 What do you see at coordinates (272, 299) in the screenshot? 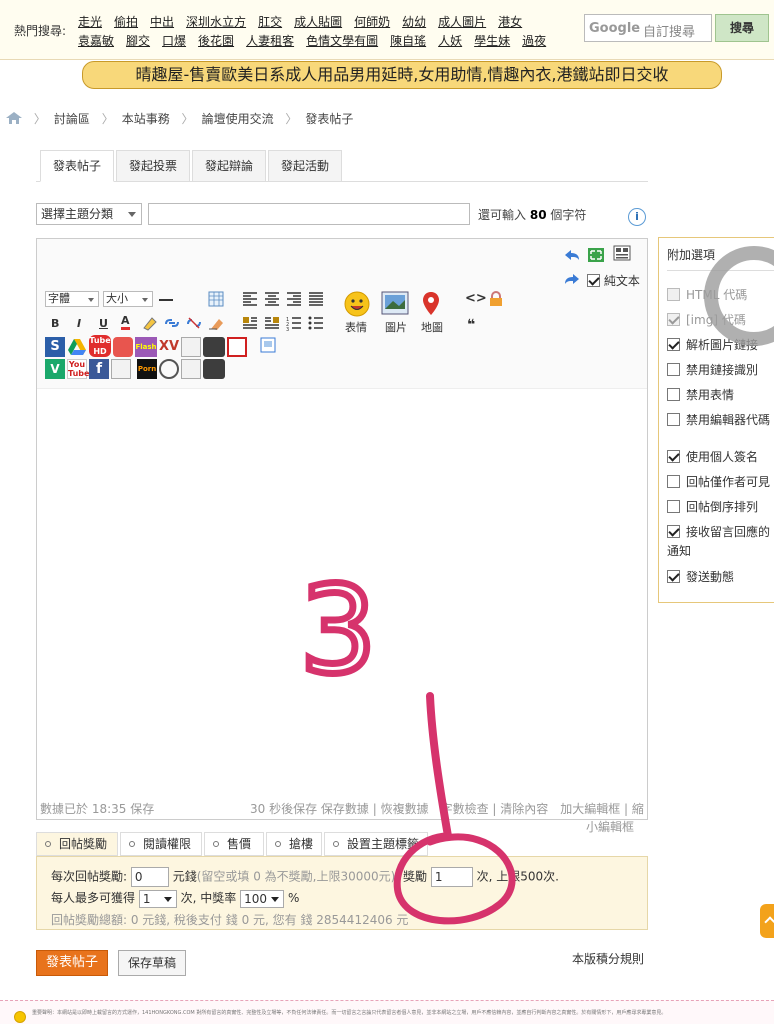
I see `align-center-icon` at bounding box center [272, 299].